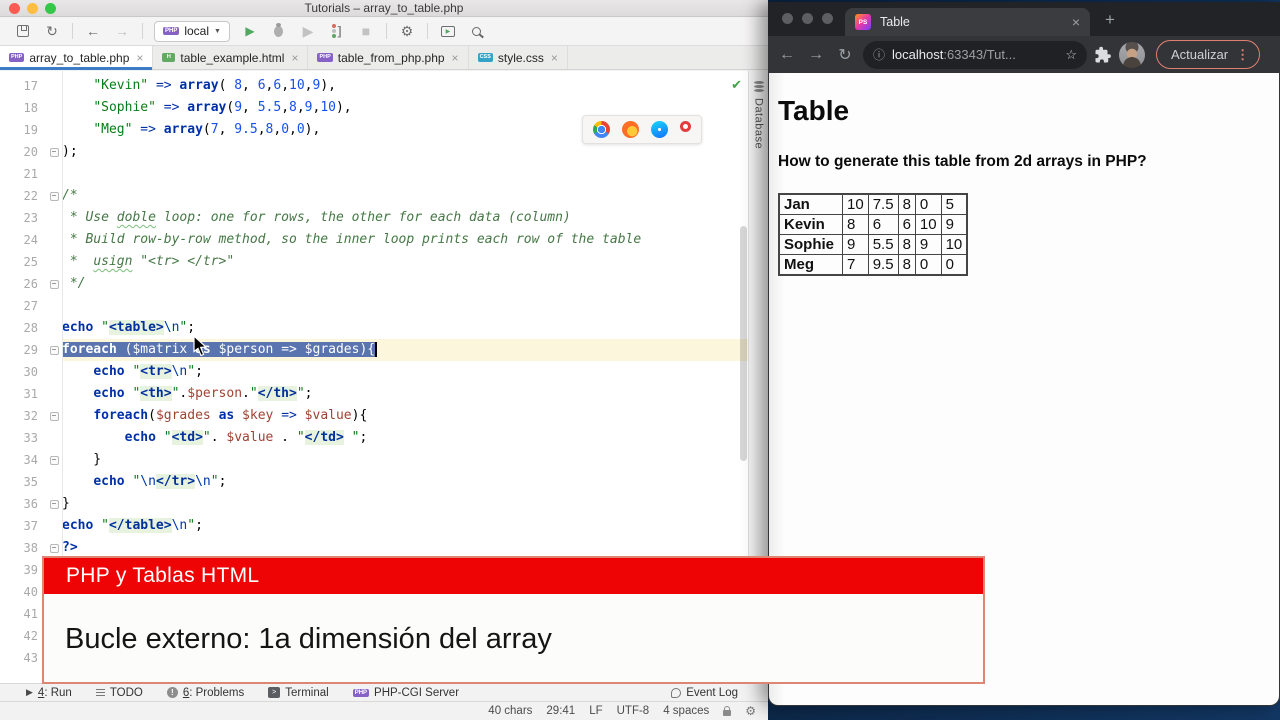 This screenshot has height=720, width=1280. What do you see at coordinates (79, 57) in the screenshot?
I see `tab-label: array_to_table.php` at bounding box center [79, 57].